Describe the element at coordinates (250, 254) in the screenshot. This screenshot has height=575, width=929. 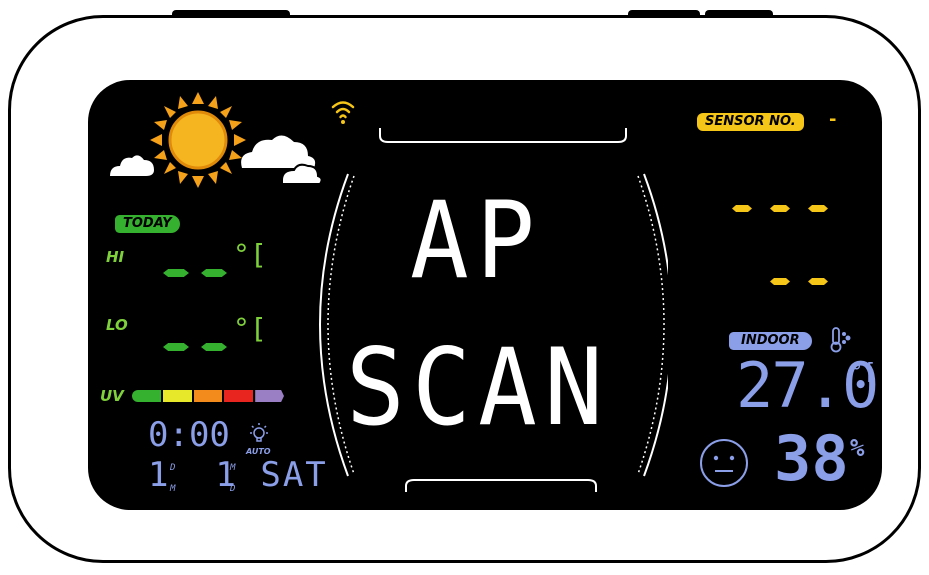
I see `hi-temp-unit: °[` at that location.